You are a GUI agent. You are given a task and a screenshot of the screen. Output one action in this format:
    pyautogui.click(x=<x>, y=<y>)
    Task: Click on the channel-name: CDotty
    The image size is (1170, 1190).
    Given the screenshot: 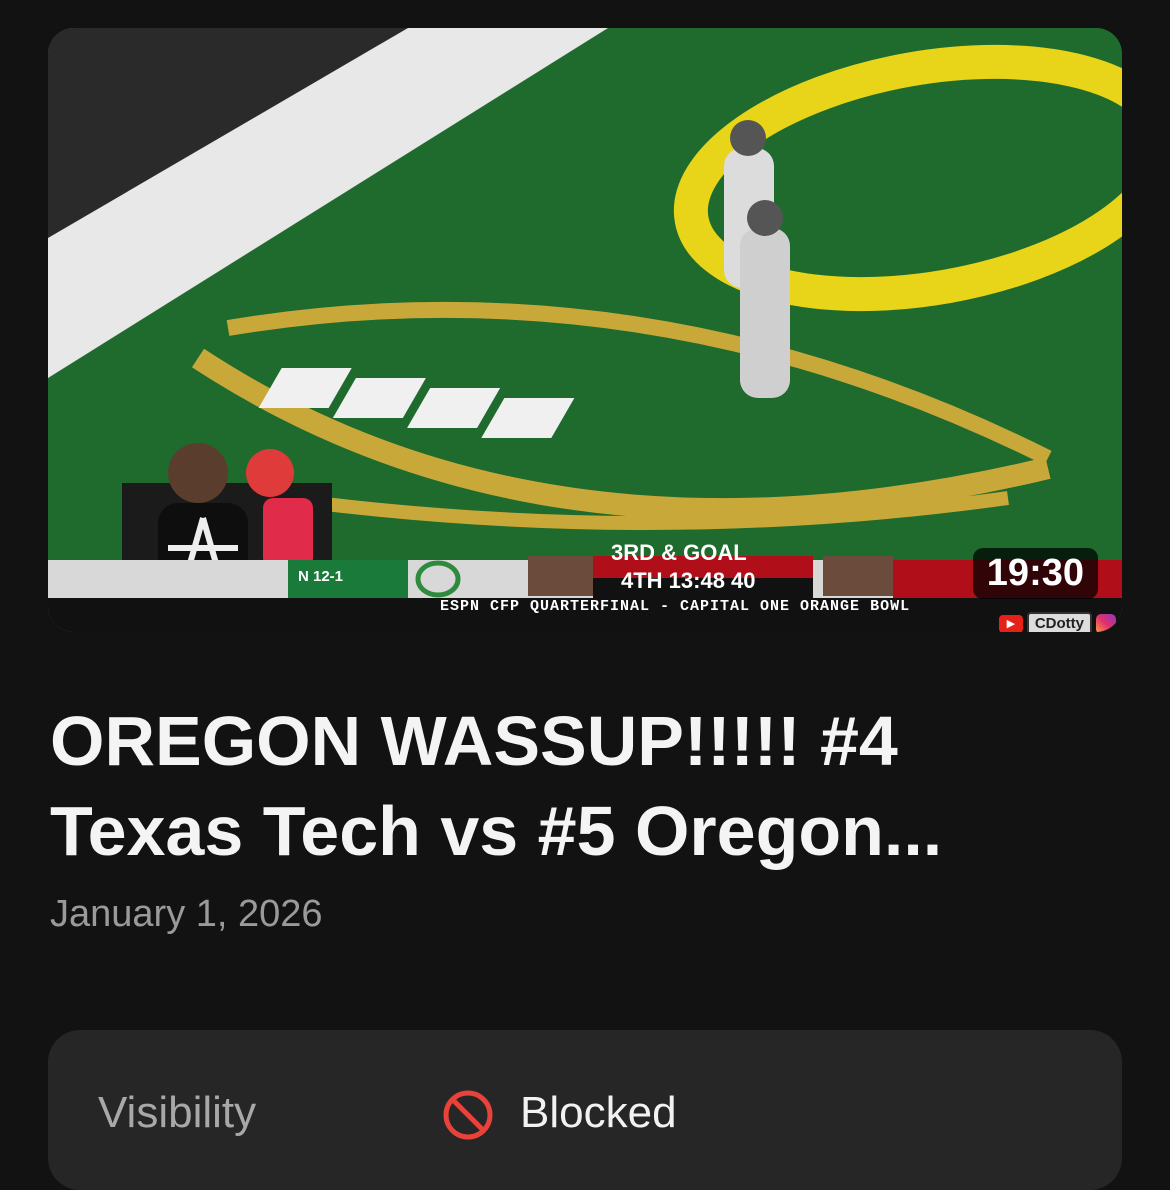 What is the action you would take?
    pyautogui.click(x=1059, y=622)
    